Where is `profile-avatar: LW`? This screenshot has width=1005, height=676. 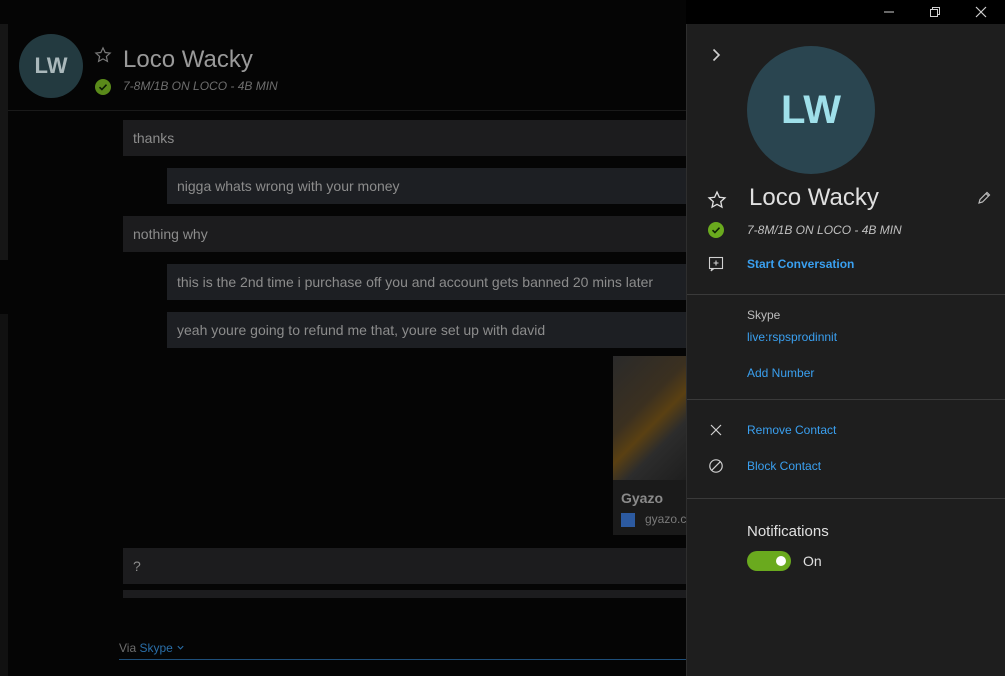
profile-avatar: LW is located at coordinates (811, 110).